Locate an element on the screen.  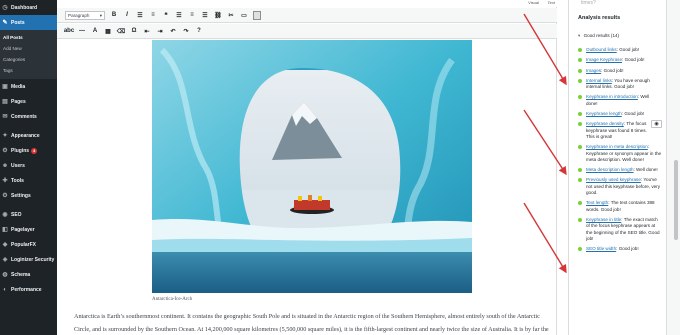
result-link: Meta description length is located at coordinates (610, 169).